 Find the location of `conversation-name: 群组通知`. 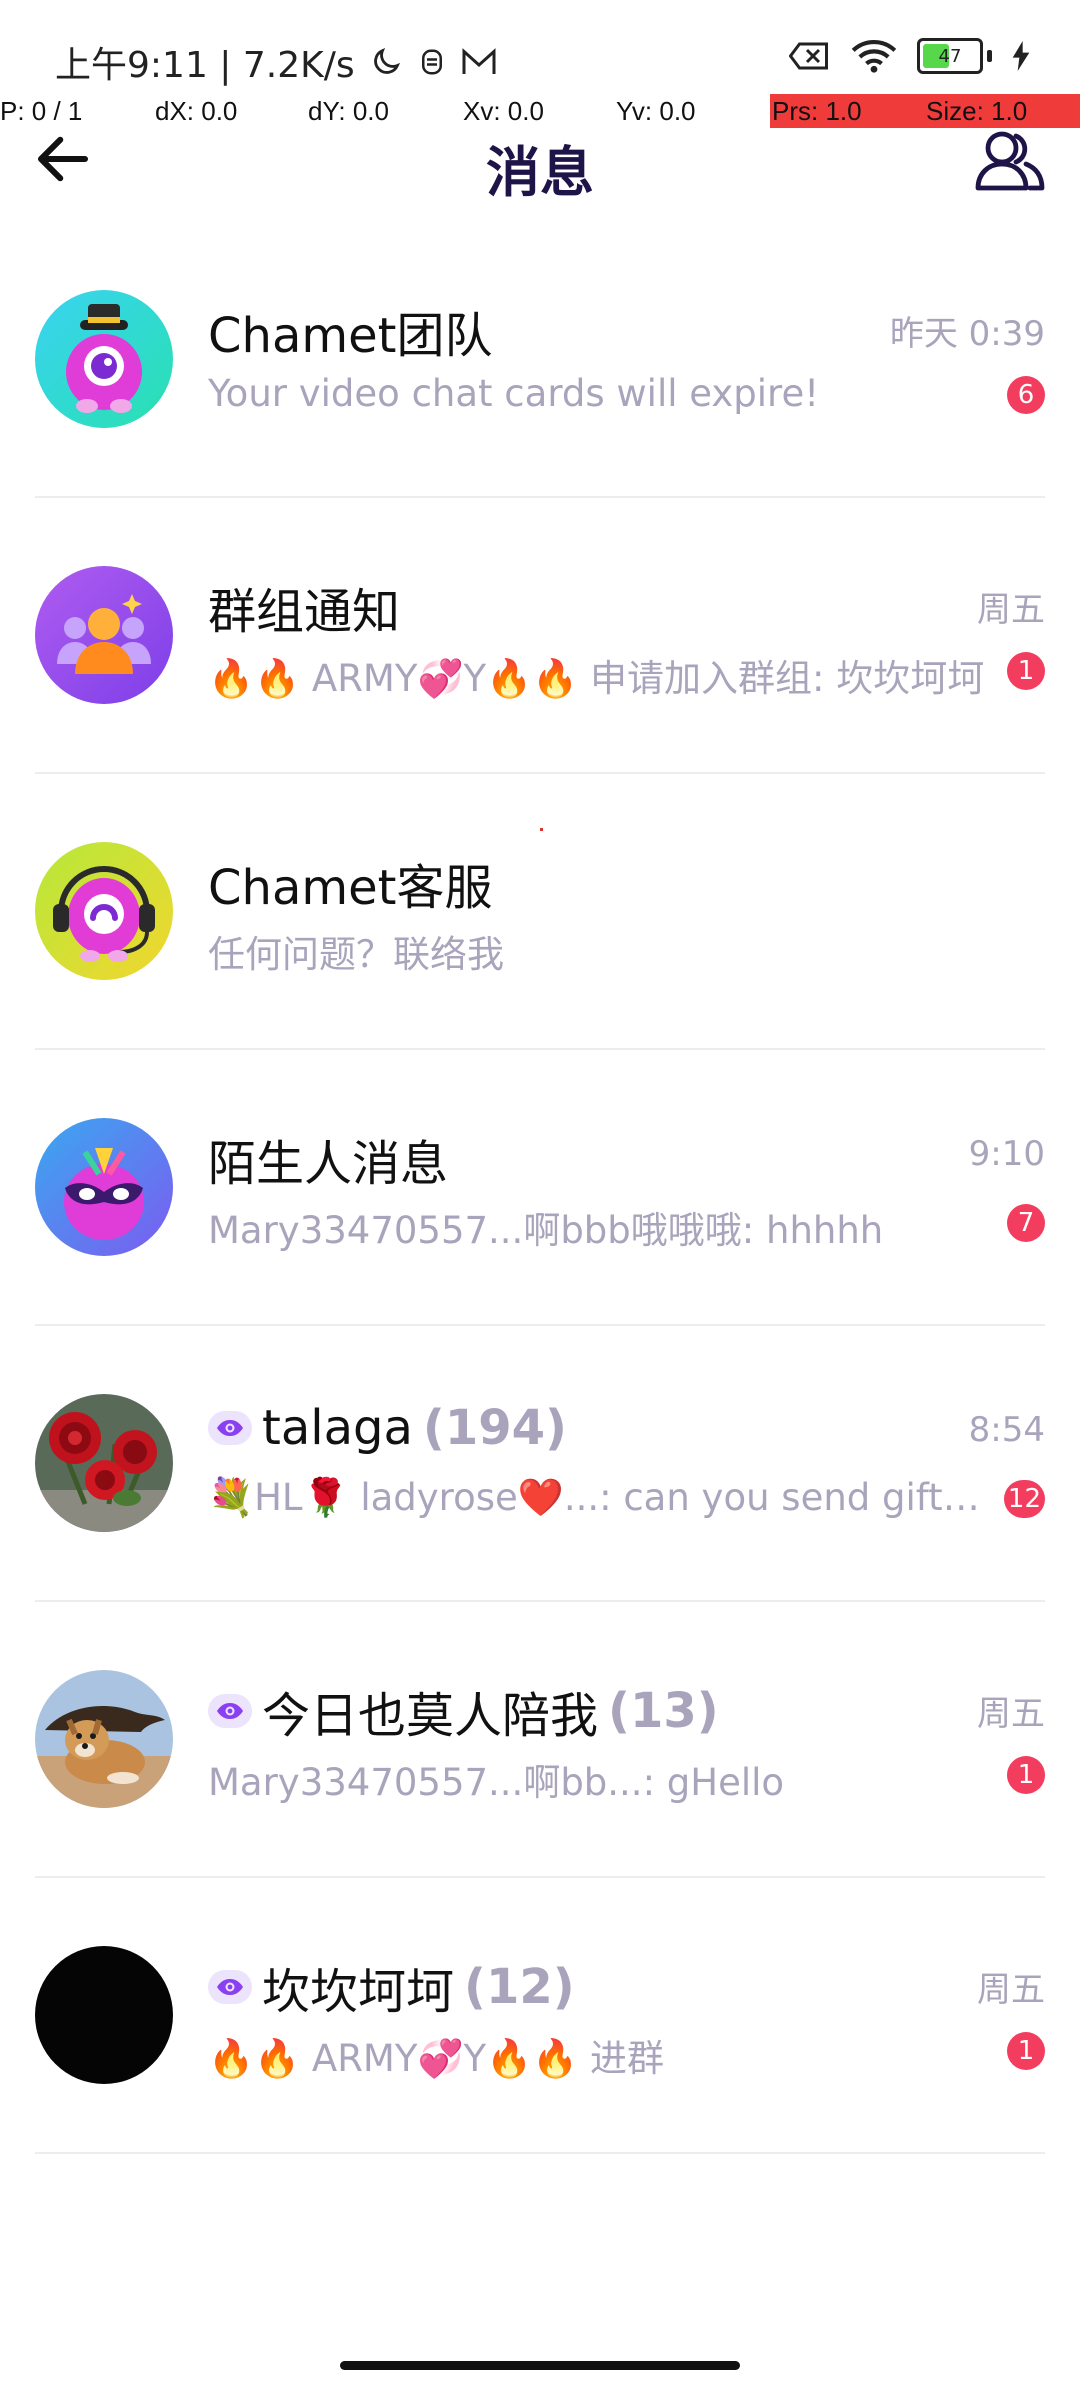

conversation-name: 群组通知 is located at coordinates (304, 607).